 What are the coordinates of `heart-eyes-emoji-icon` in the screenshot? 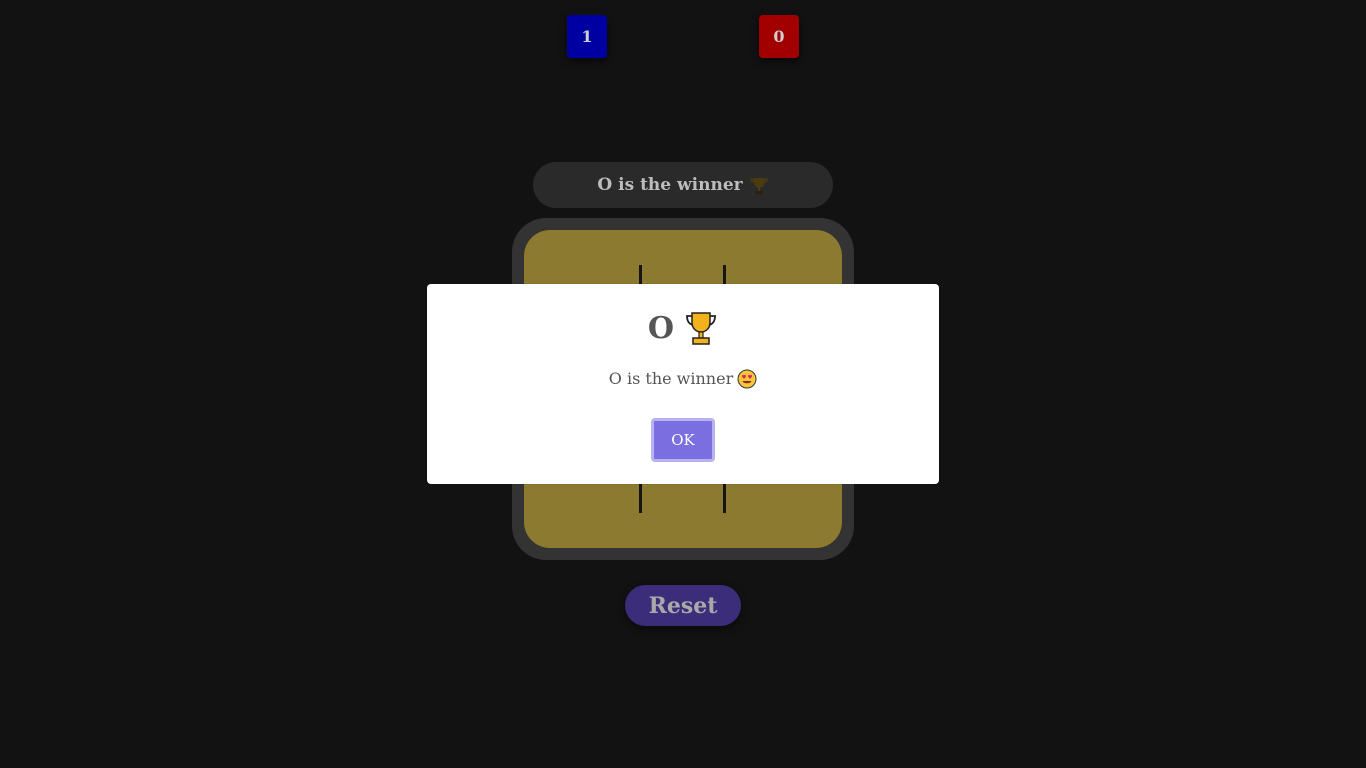 It's located at (747, 378).